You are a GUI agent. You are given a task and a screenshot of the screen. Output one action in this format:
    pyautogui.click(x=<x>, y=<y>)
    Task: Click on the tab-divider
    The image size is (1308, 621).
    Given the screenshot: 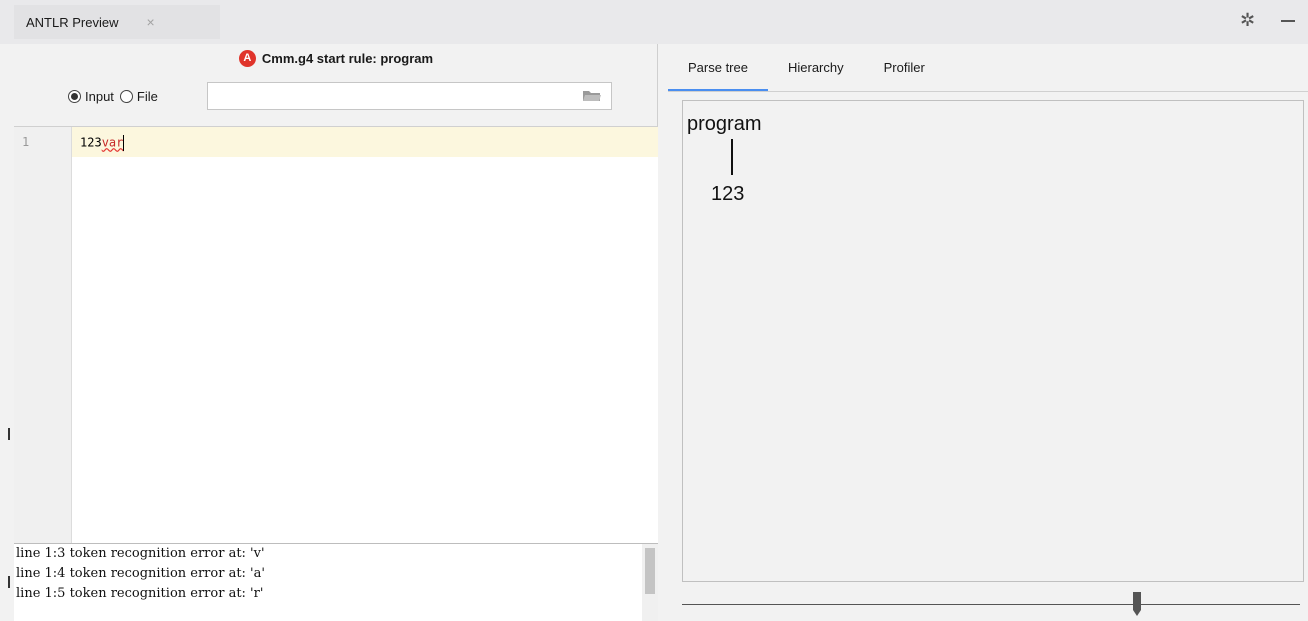 What is the action you would take?
    pyautogui.click(x=988, y=91)
    